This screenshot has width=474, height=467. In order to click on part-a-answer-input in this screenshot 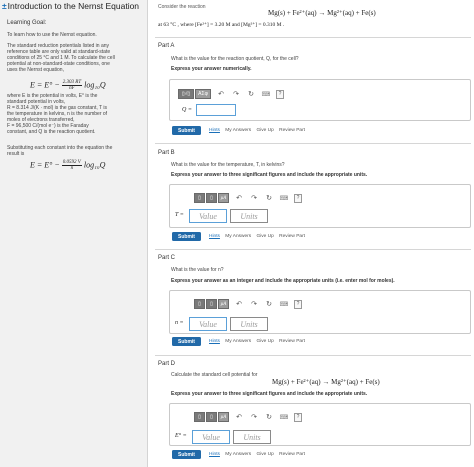, I will do `click(216, 110)`.